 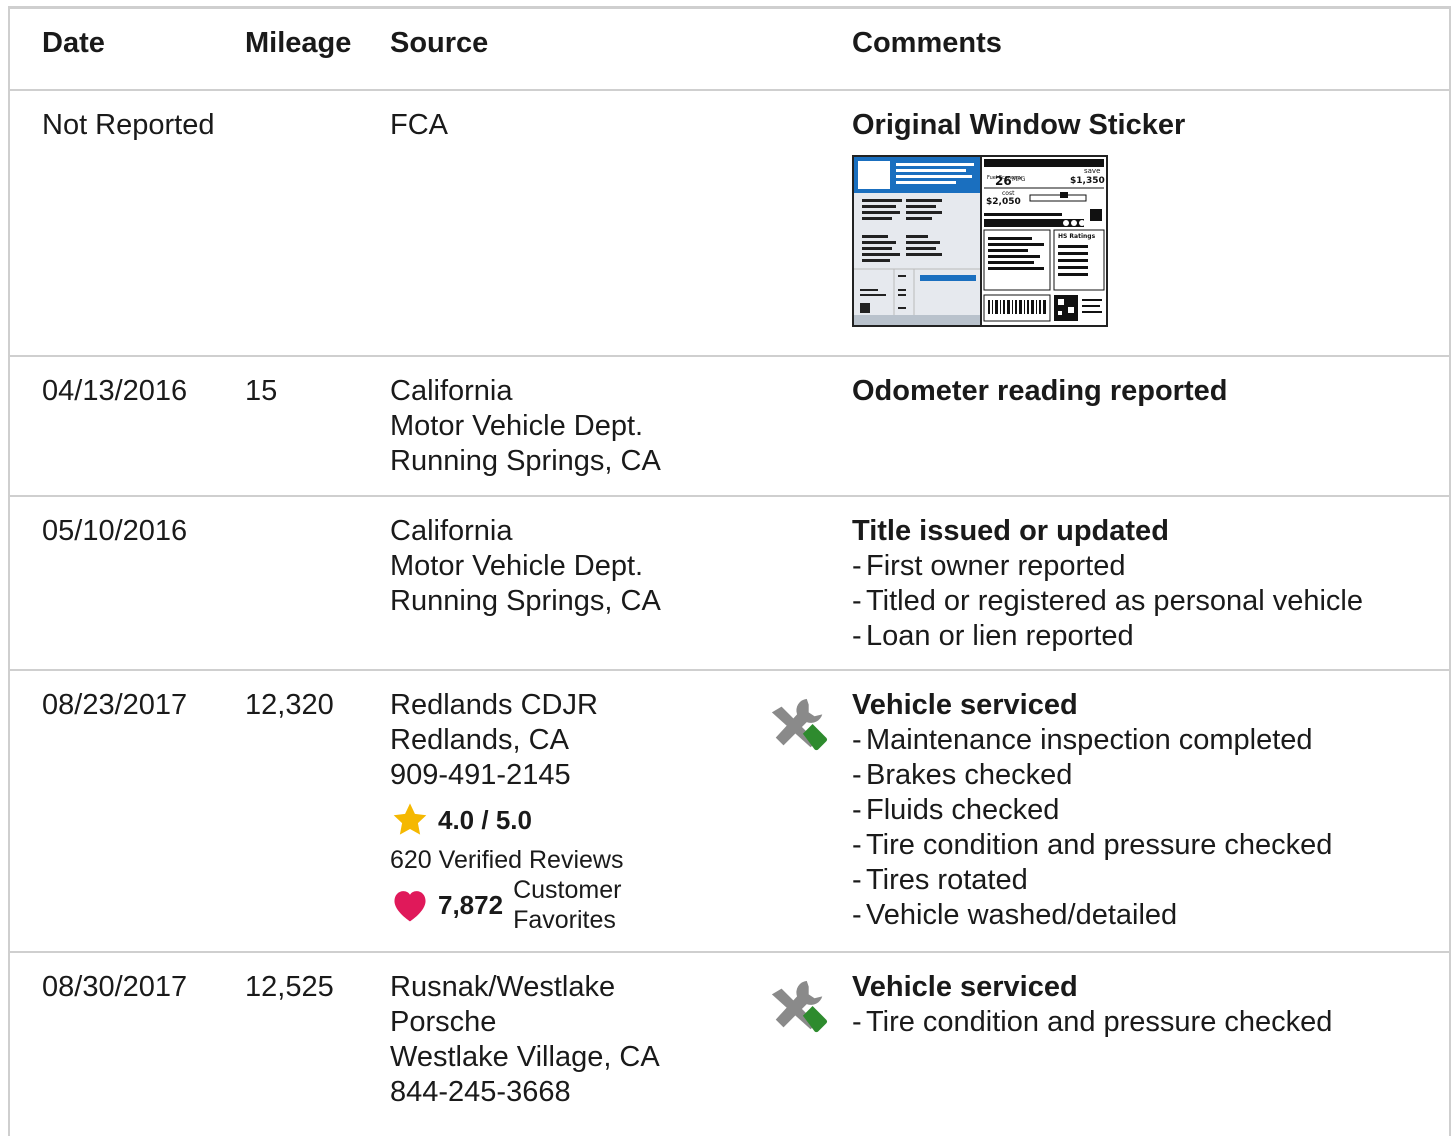 I want to click on comment-item: First owner reported, so click(x=1107, y=566).